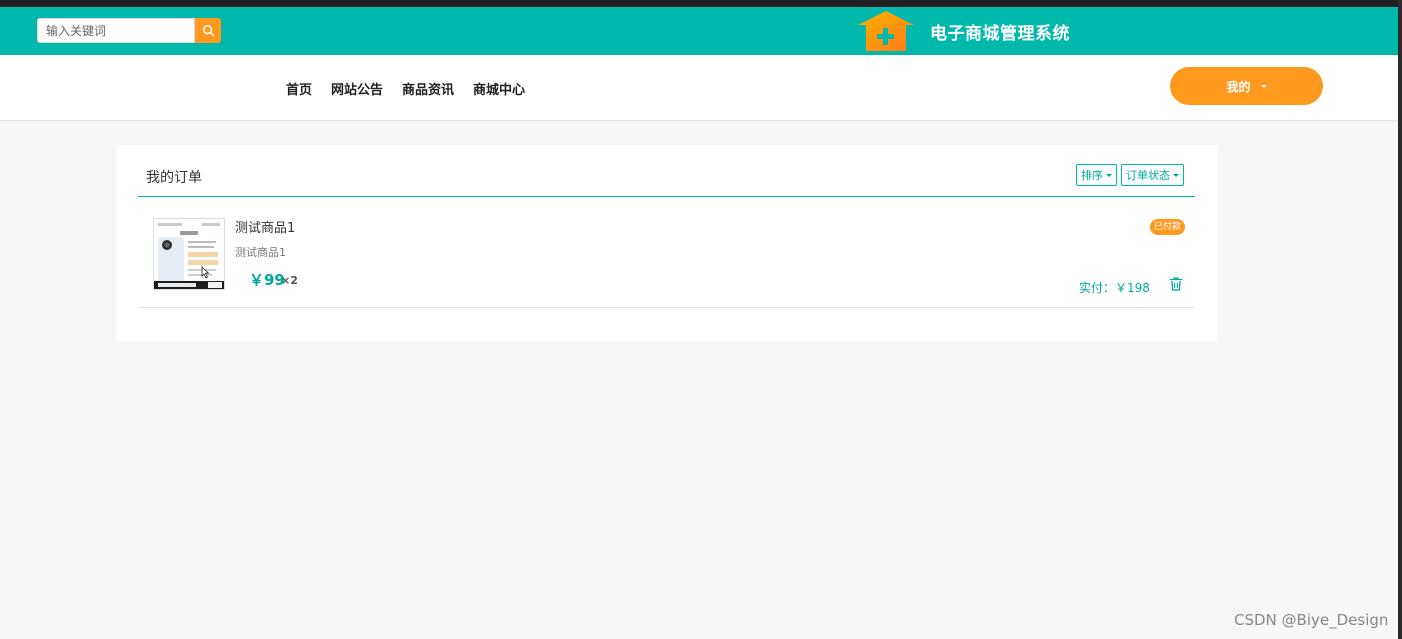 The height and width of the screenshot is (639, 1402). Describe the element at coordinates (1400, 319) in the screenshot. I see `window-right-edge` at that location.